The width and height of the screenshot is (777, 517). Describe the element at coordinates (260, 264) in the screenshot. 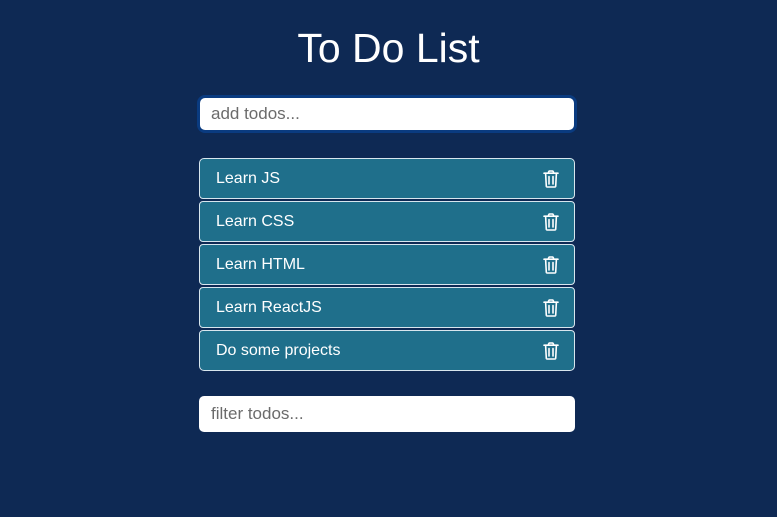

I see `todo-label: Learn HTML` at that location.